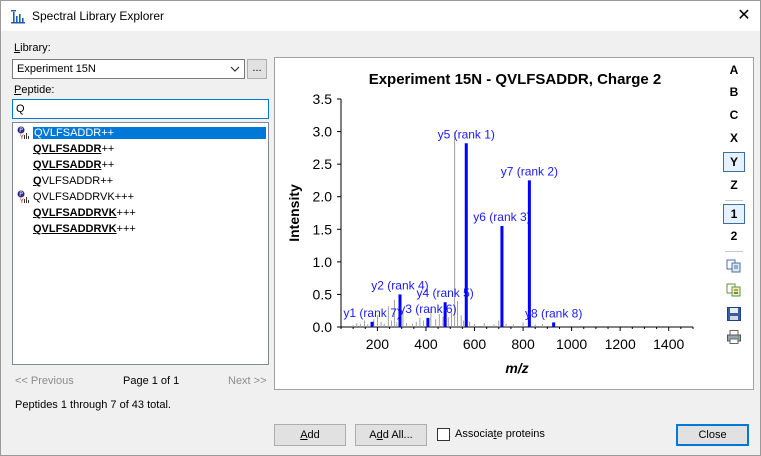 The height and width of the screenshot is (456, 761). Describe the element at coordinates (34, 90) in the screenshot. I see `peptide-label: Peptide:` at that location.